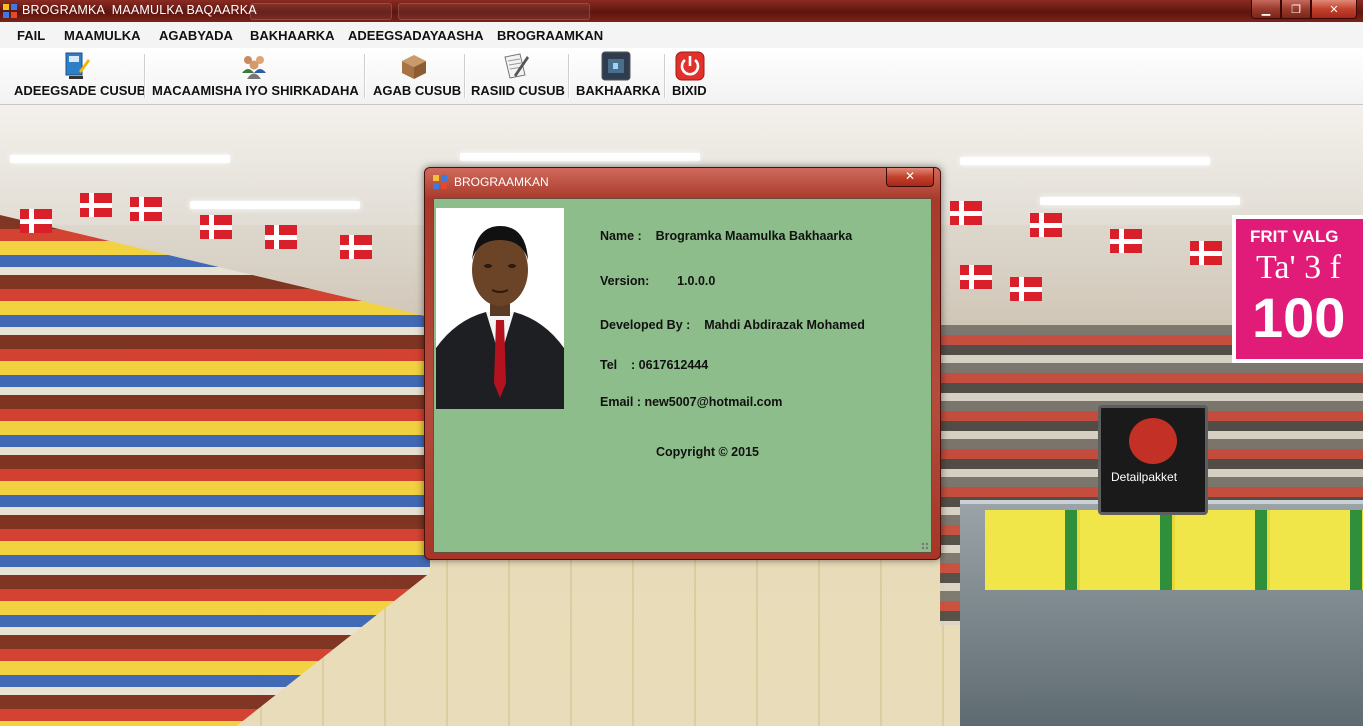 This screenshot has height=726, width=1363. What do you see at coordinates (516, 66) in the screenshot?
I see `receipt-icon` at bounding box center [516, 66].